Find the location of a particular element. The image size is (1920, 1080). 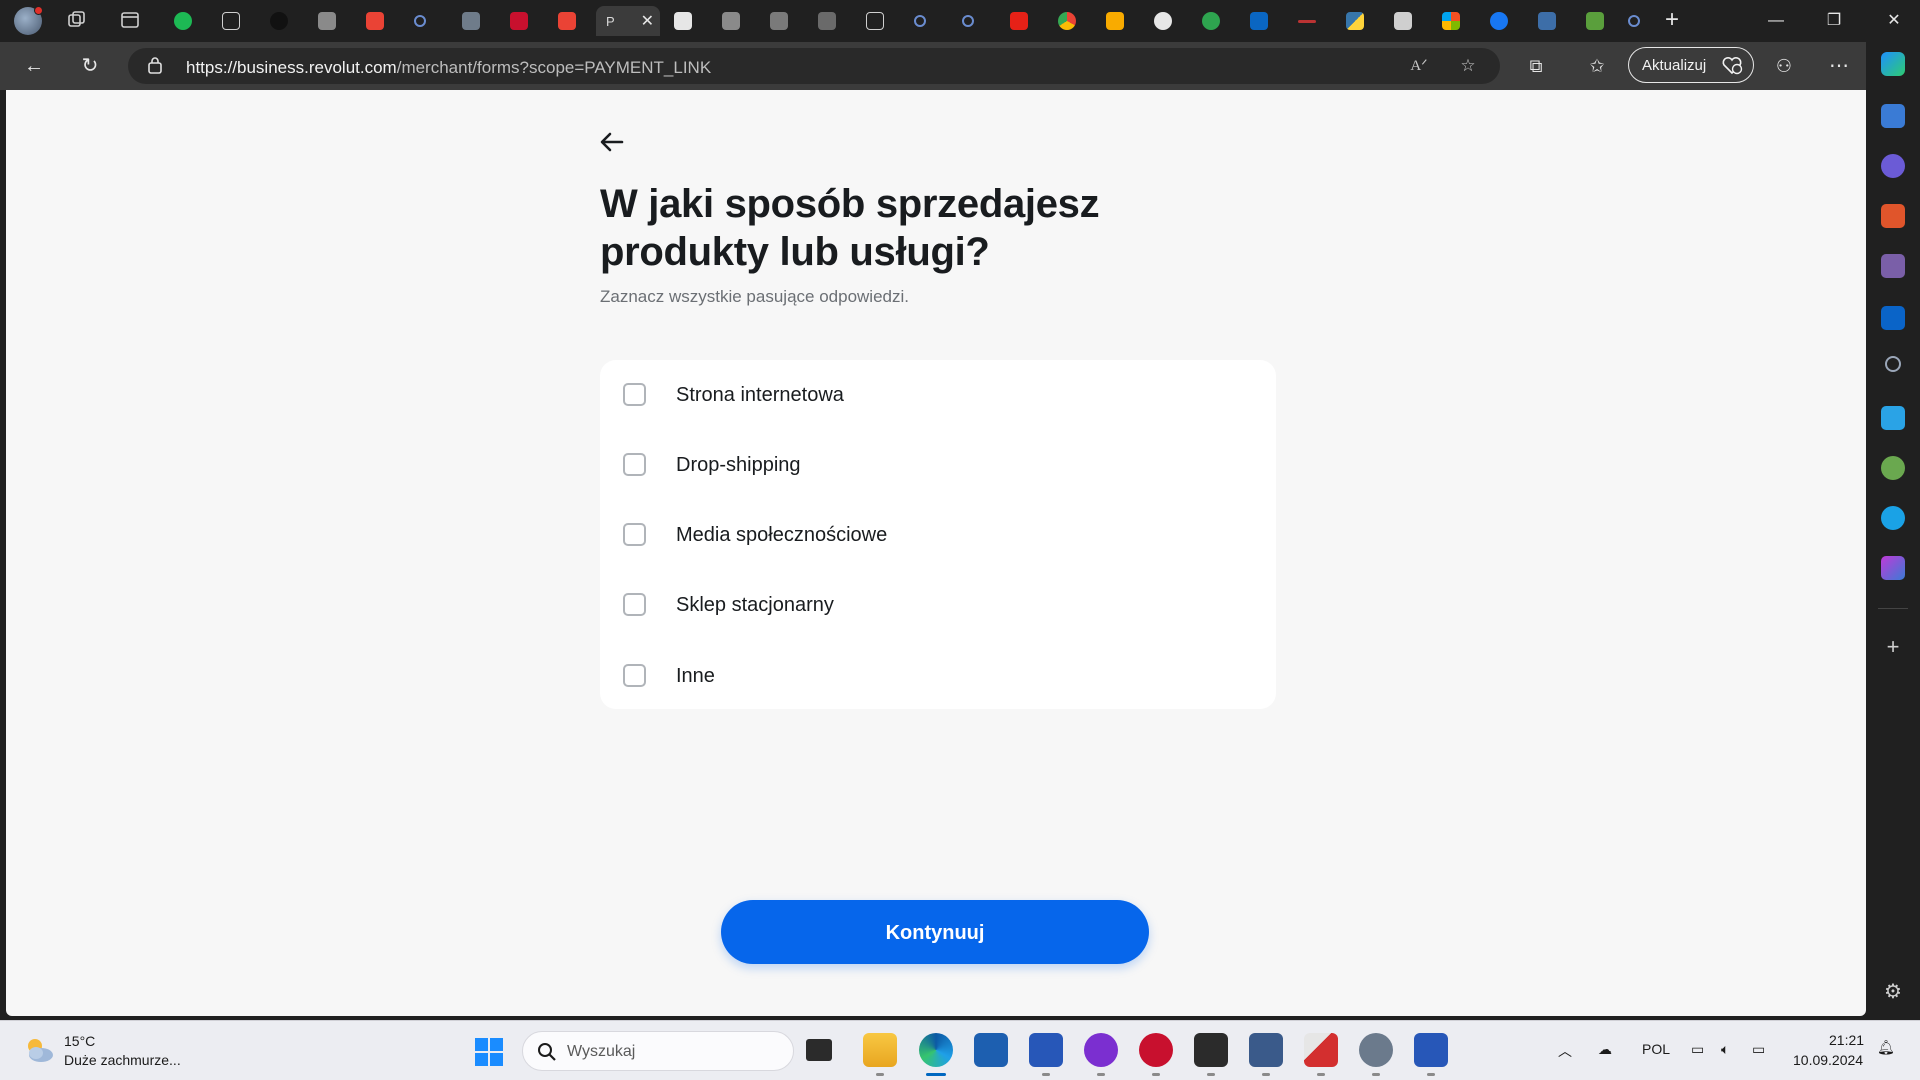

language-indicator: POL is located at coordinates (1656, 1049).